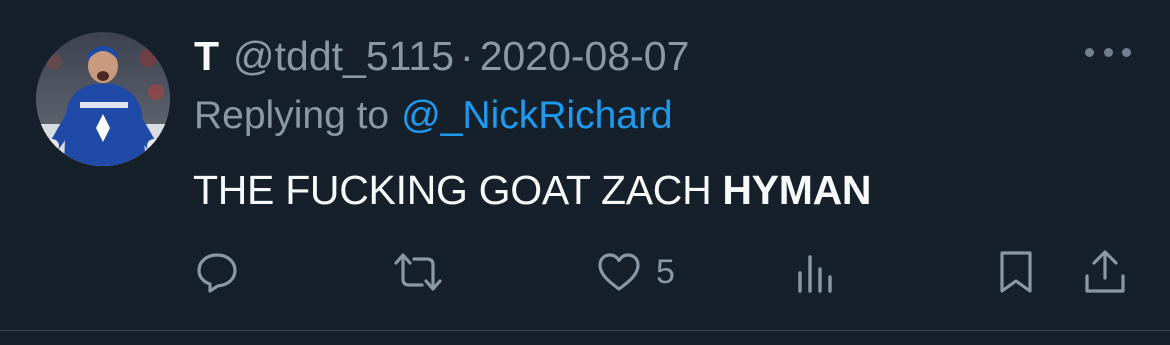 The width and height of the screenshot is (1170, 345). I want to click on display-name: T, so click(206, 56).